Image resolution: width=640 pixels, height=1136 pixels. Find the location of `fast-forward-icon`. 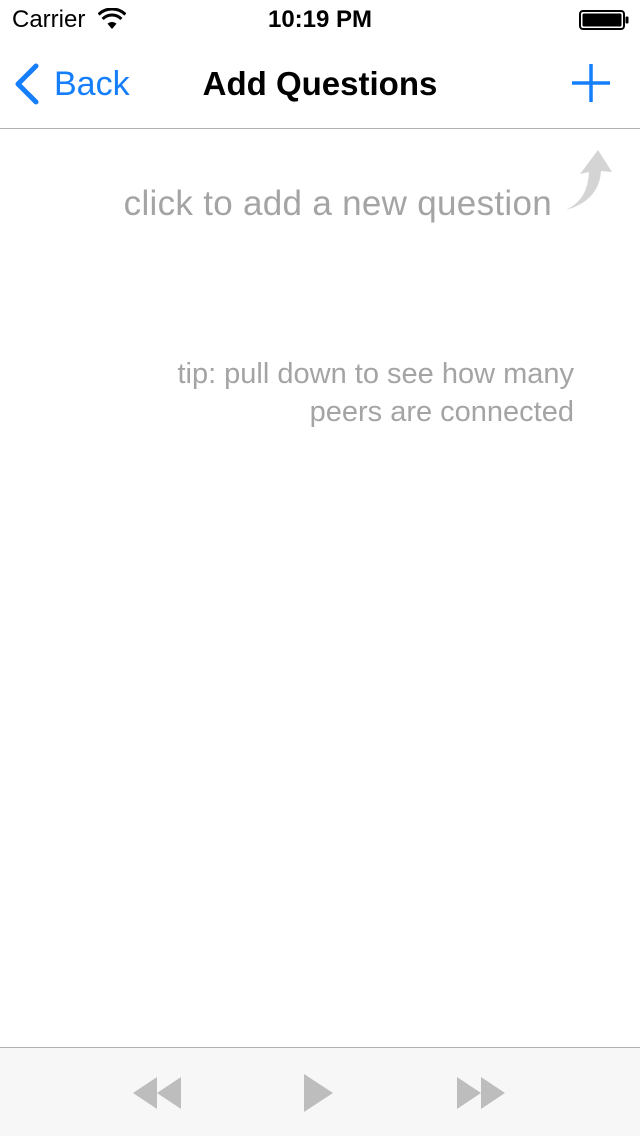

fast-forward-icon is located at coordinates (481, 1093).